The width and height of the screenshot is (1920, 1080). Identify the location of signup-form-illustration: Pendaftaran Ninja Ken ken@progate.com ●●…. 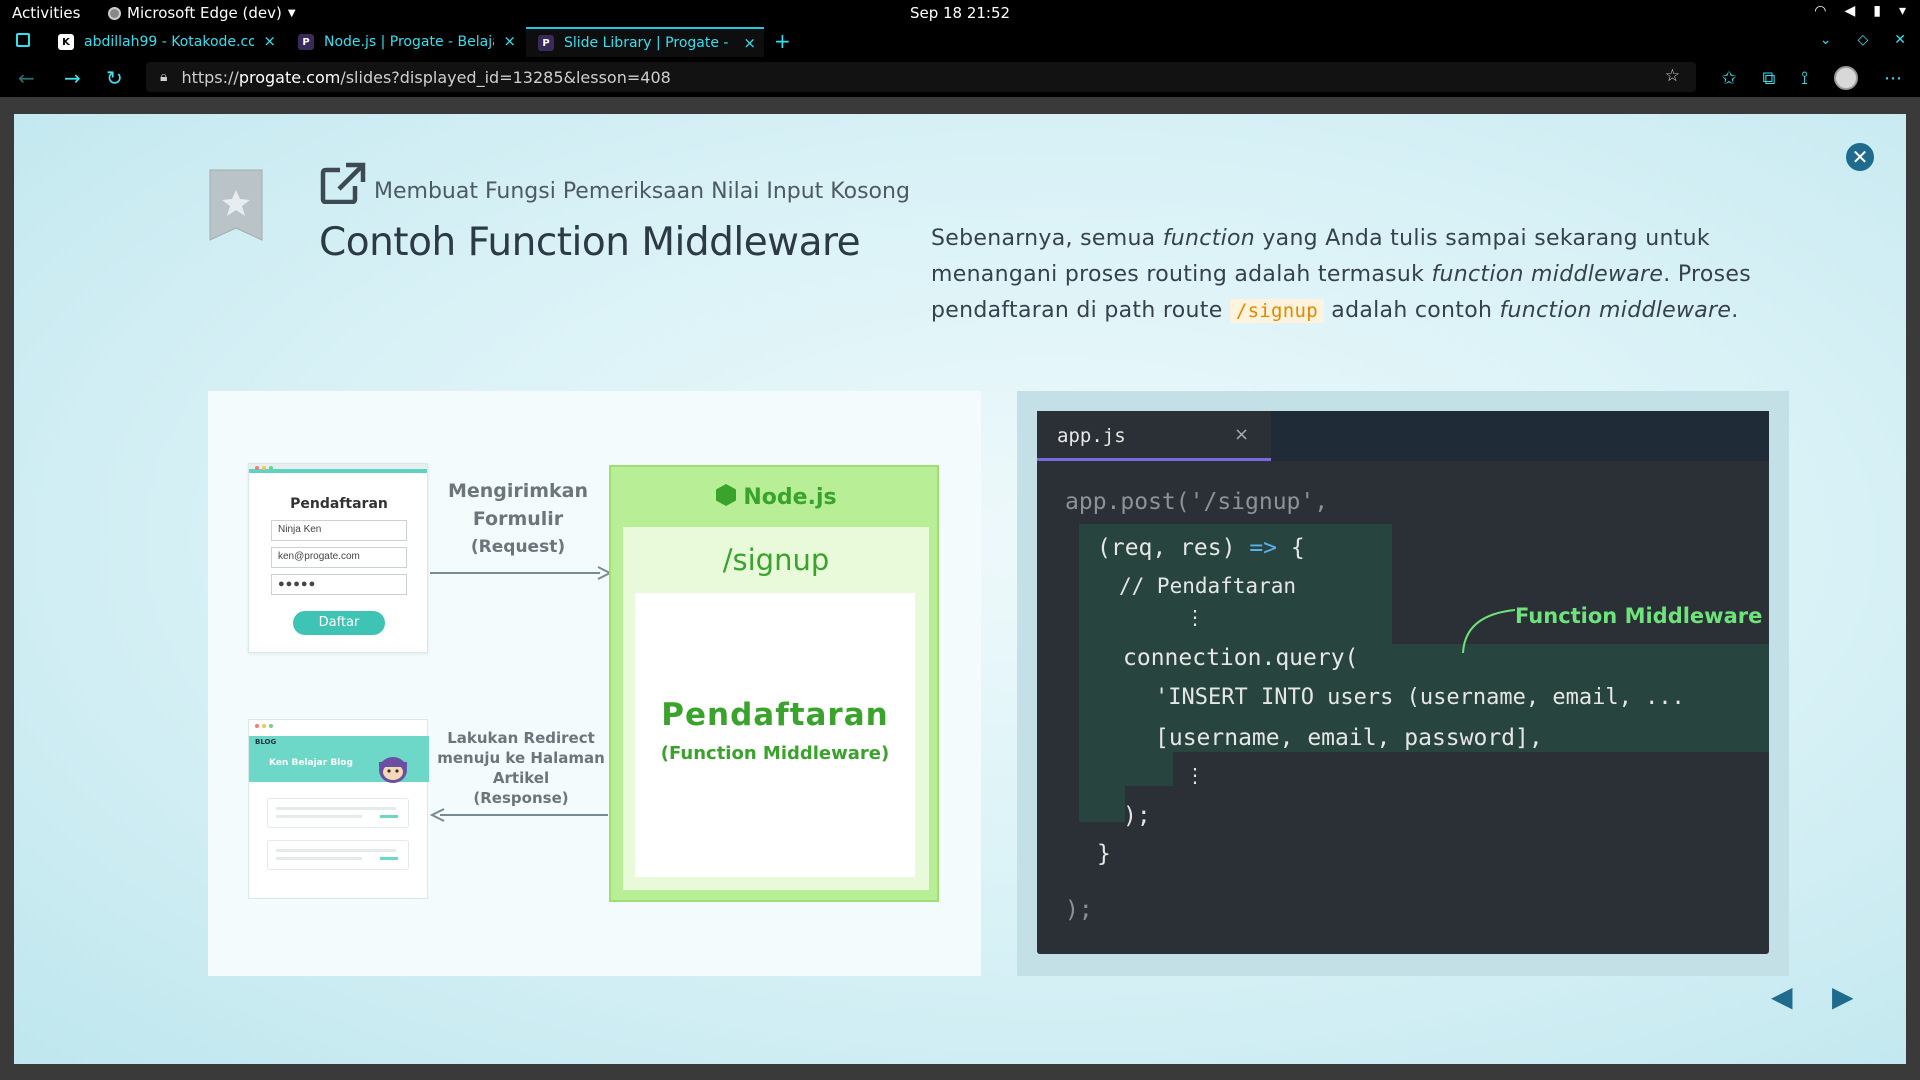
(338, 558).